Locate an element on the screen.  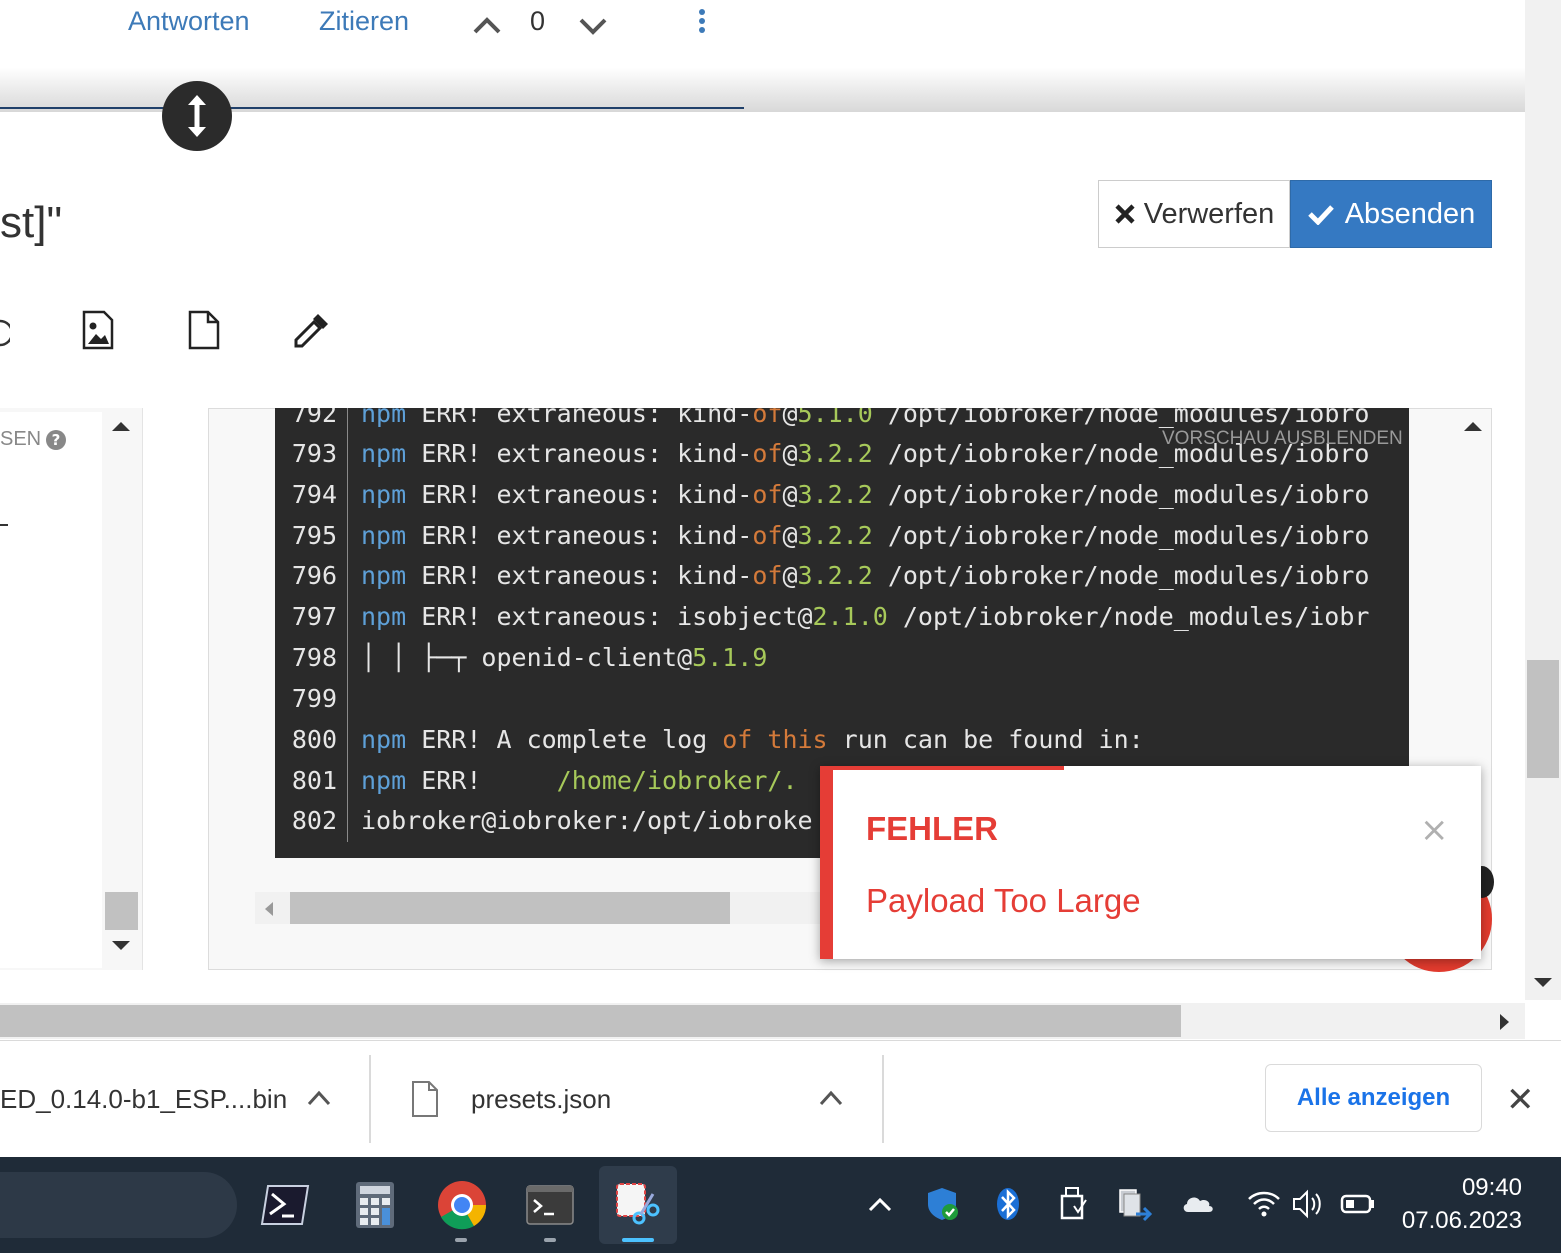
clock-date: 07.06.2023 is located at coordinates (1451, 1221).